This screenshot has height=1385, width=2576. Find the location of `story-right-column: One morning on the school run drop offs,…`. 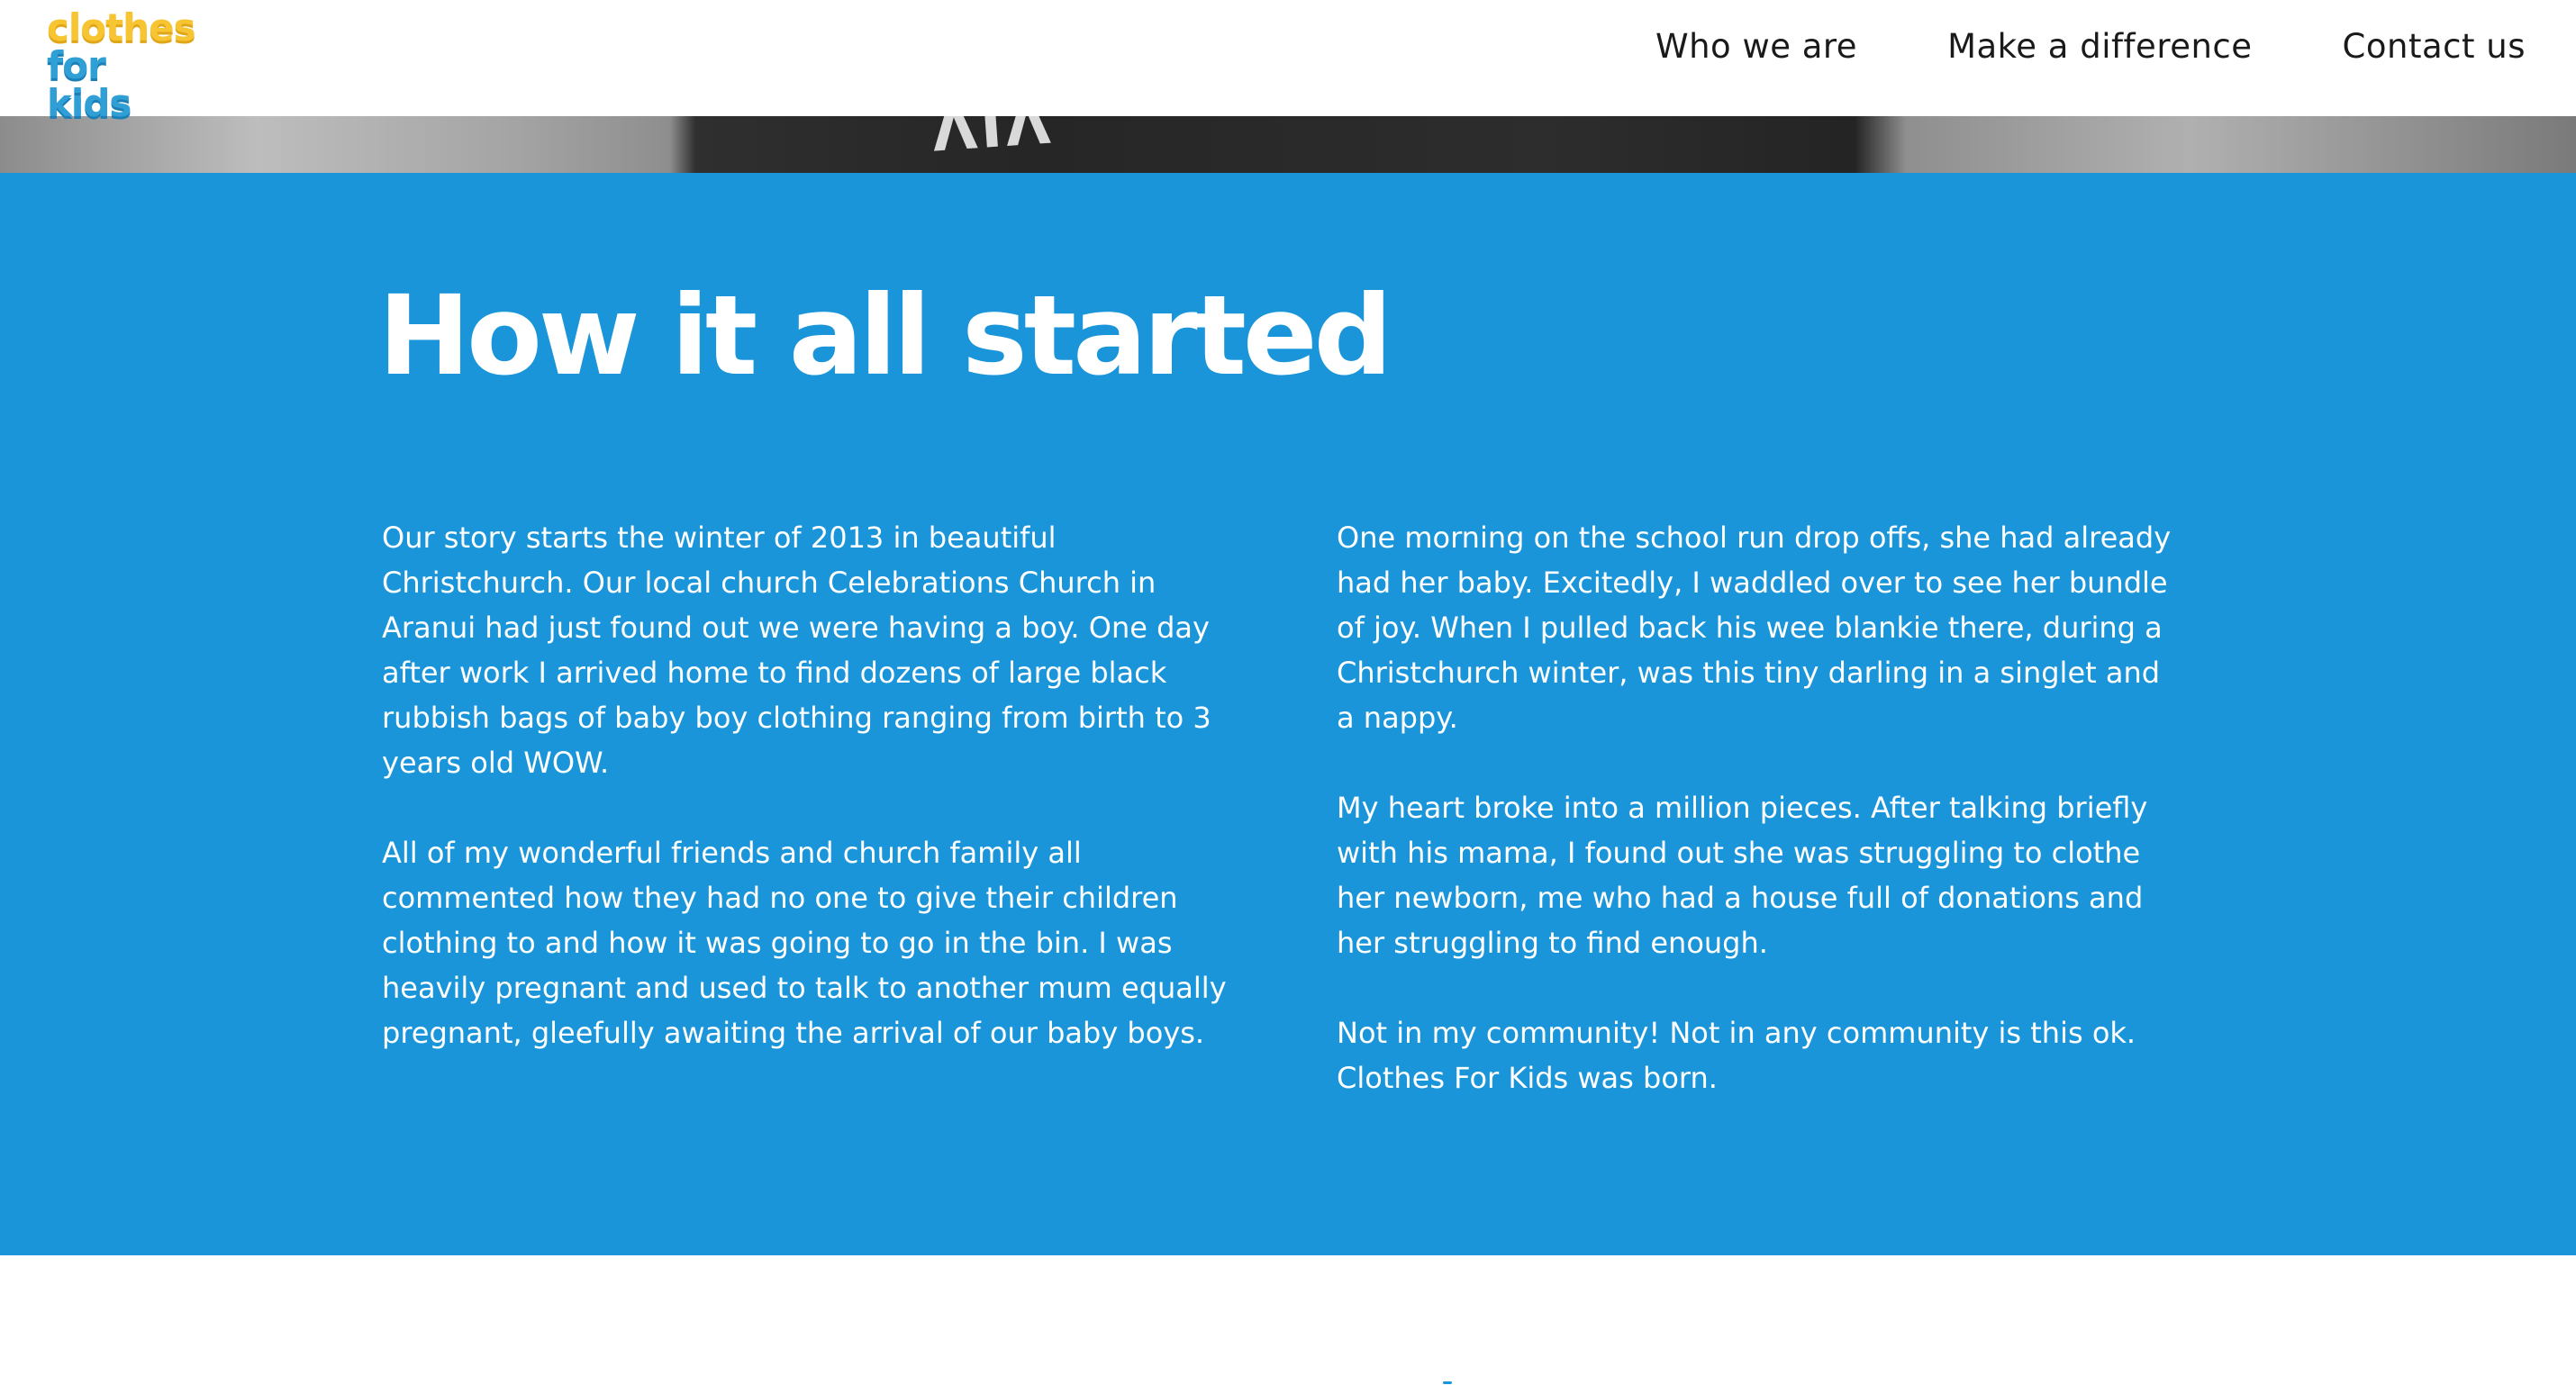

story-right-column: One morning on the school run drop offs,… is located at coordinates (1760, 830).